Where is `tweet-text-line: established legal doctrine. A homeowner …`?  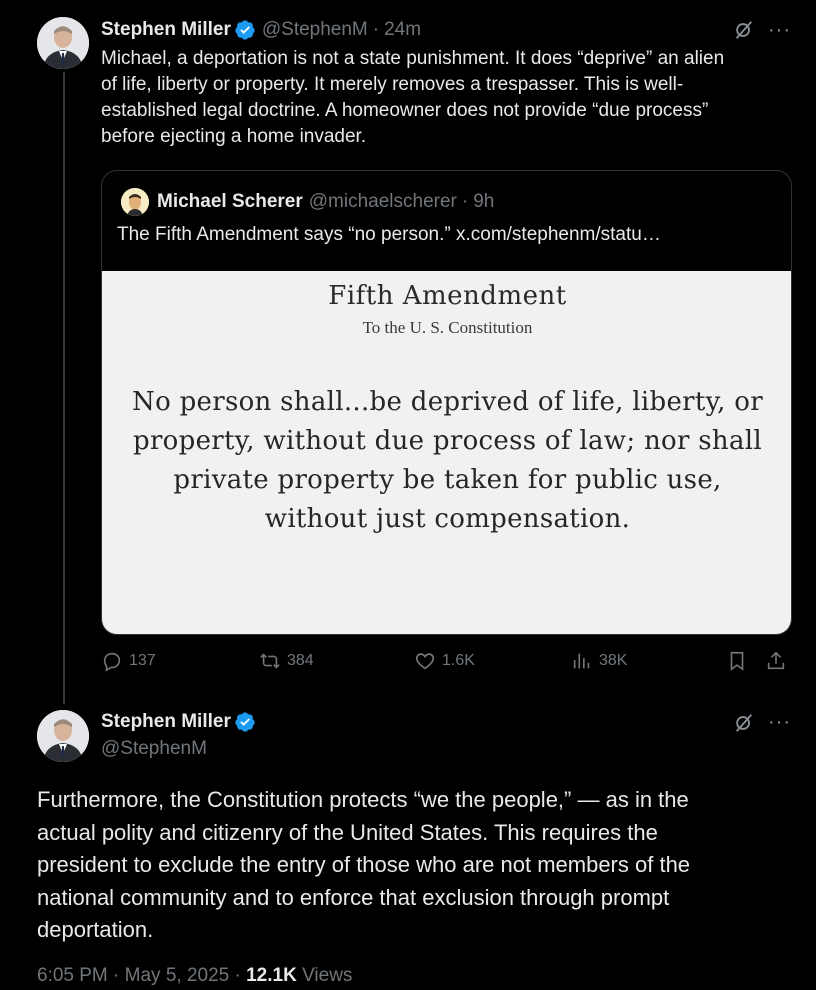 tweet-text-line: established legal doctrine. A homeowner … is located at coordinates (405, 110).